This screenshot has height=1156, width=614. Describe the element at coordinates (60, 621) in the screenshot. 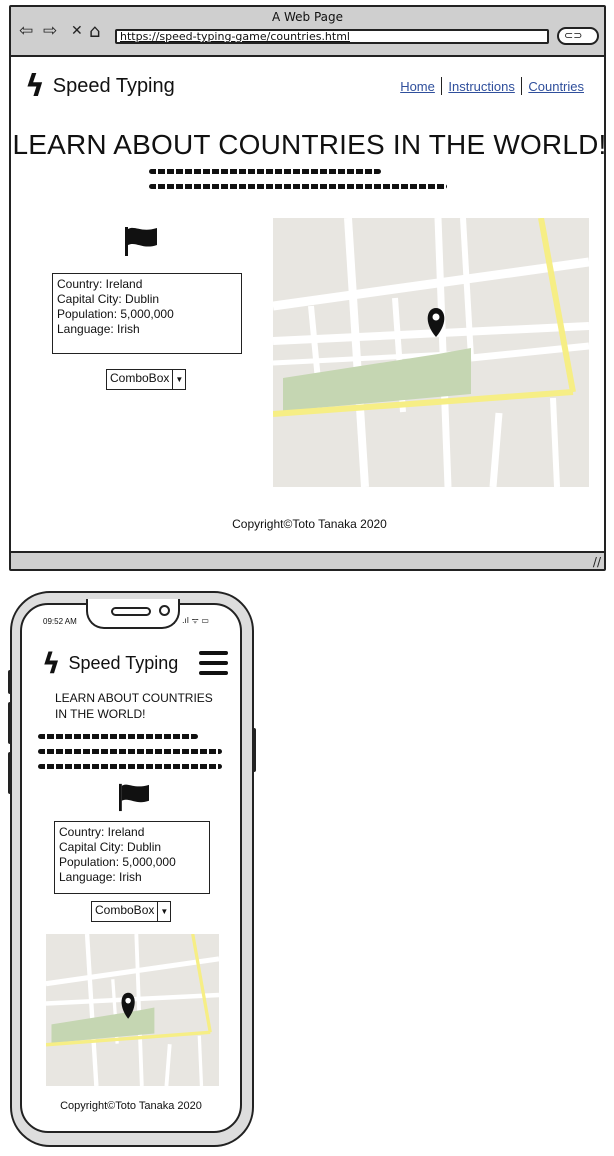

I see `status-bar-time: 09:52 AM` at that location.